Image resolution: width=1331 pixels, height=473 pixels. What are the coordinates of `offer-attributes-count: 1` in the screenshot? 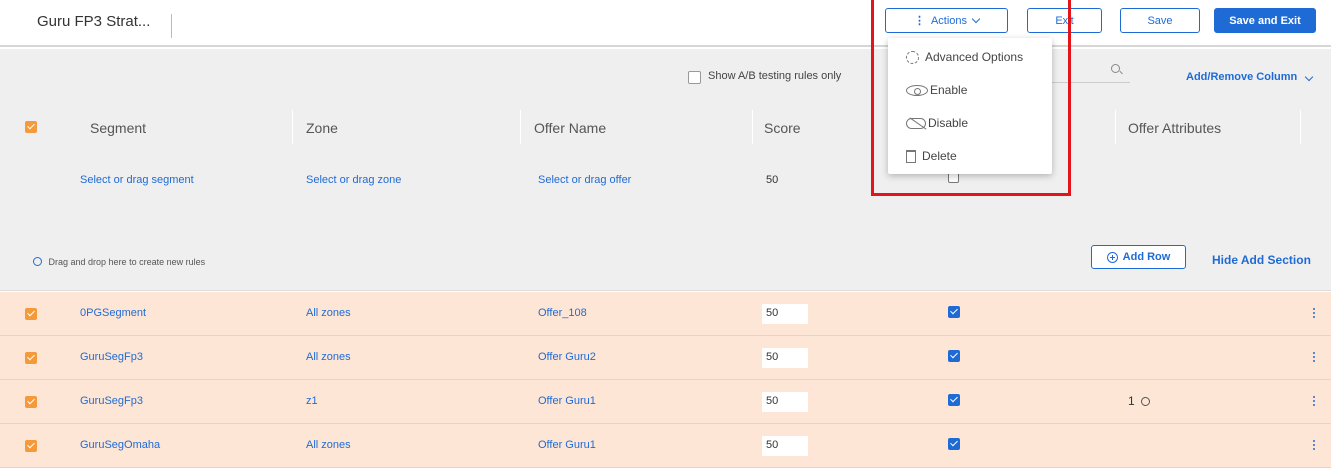 It's located at (1141, 401).